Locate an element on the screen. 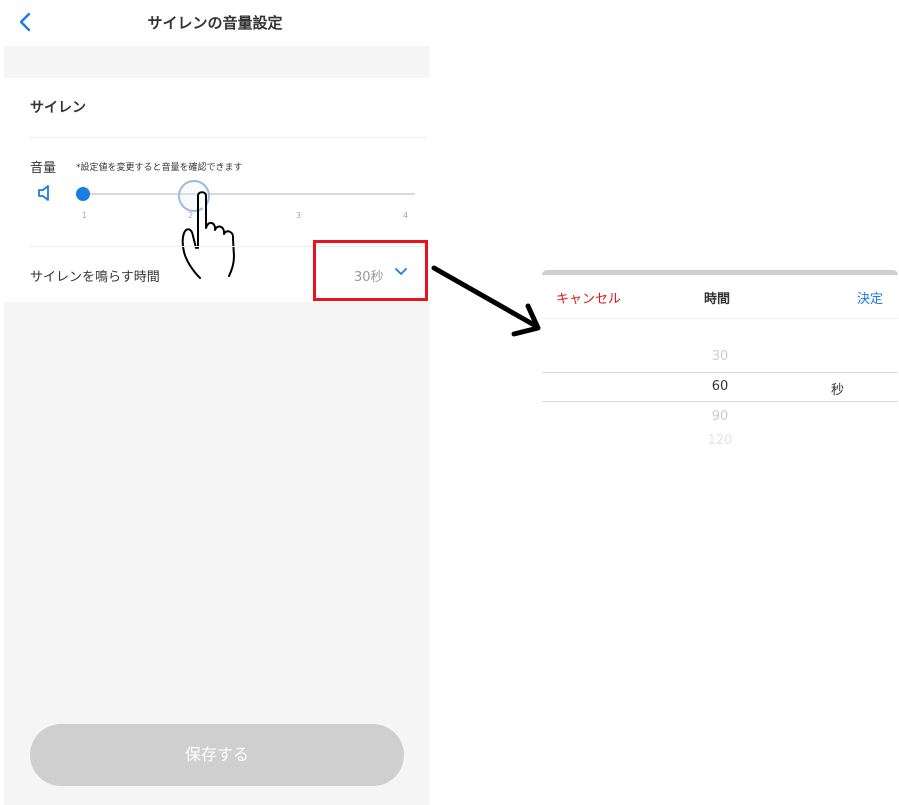 This screenshot has height=805, width=899. picker-top-border is located at coordinates (720, 272).